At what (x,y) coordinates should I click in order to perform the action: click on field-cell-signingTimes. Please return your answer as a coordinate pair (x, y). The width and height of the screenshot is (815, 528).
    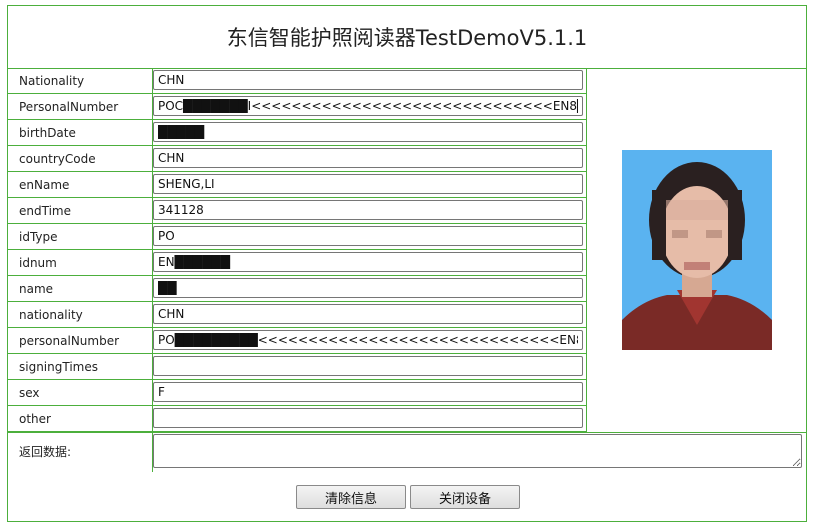
    Looking at the image, I should click on (370, 367).